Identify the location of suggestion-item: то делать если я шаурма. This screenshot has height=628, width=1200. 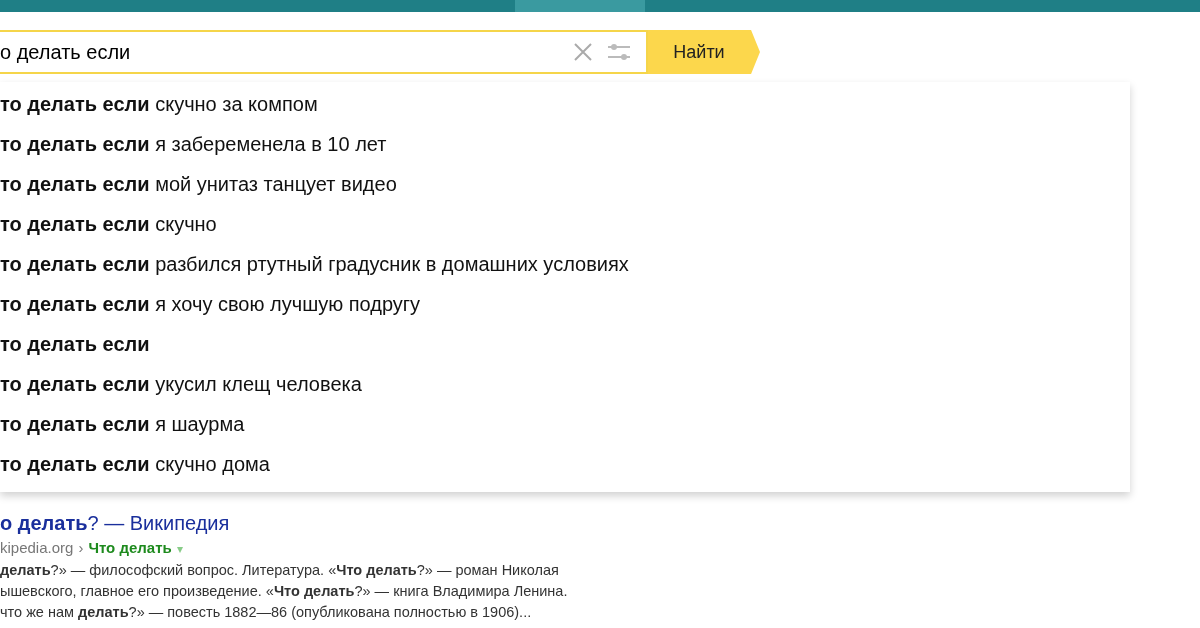
(565, 424).